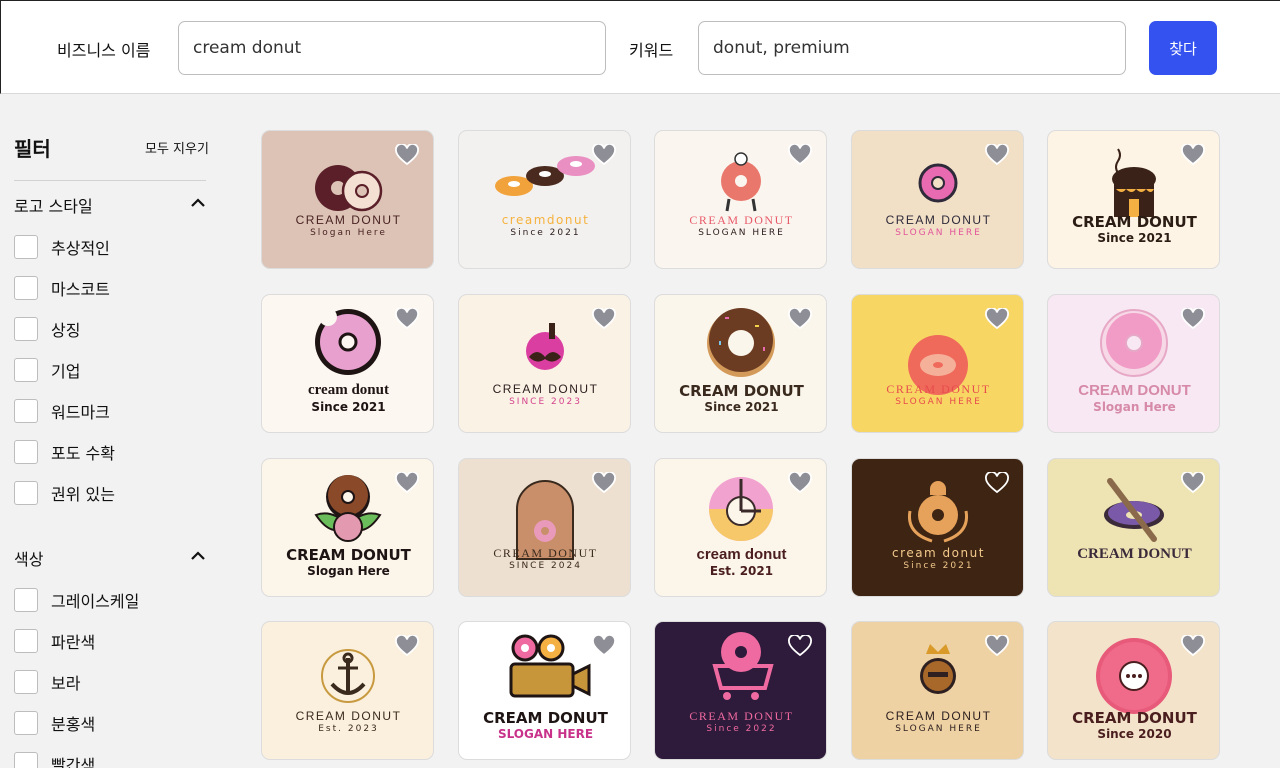 This screenshot has width=1280, height=768. What do you see at coordinates (740, 527) in the screenshot?
I see `logo-card: cream donut Est. 2021` at bounding box center [740, 527].